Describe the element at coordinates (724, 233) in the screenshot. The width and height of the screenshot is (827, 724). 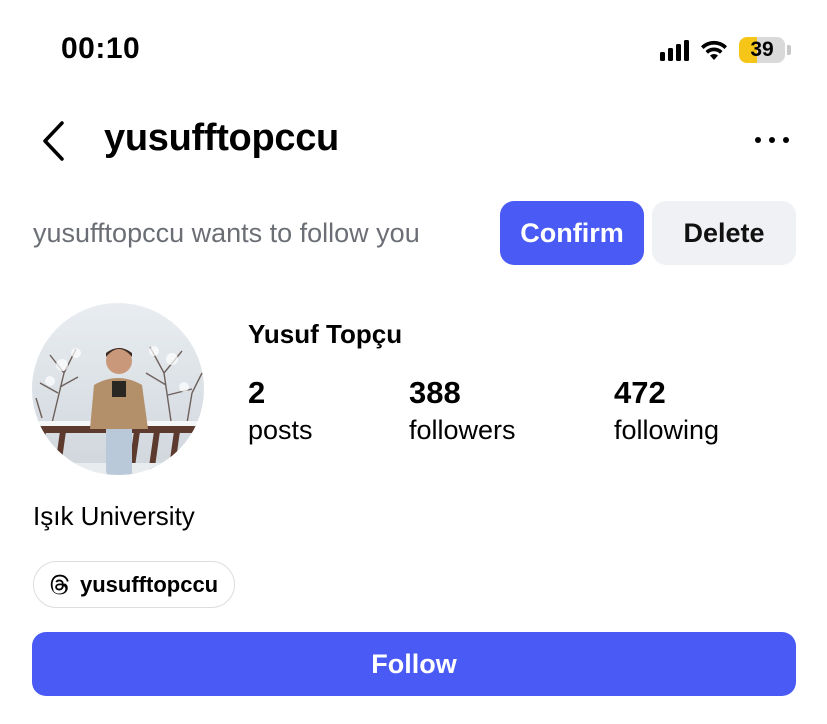
I see `delete-button: Delete` at that location.